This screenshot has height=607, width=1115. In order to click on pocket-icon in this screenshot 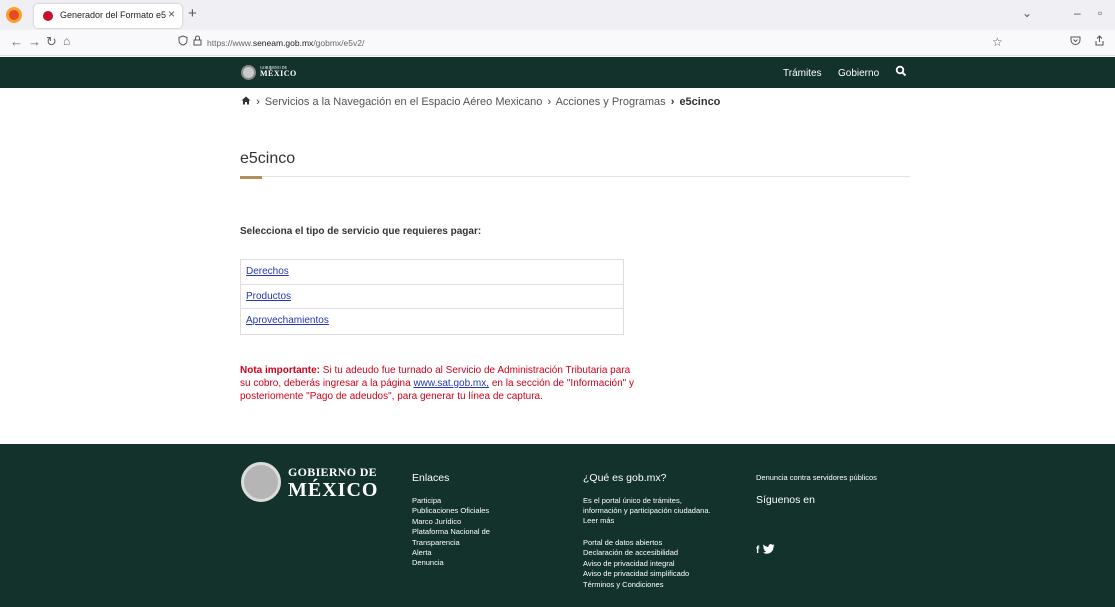, I will do `click(1075, 42)`.